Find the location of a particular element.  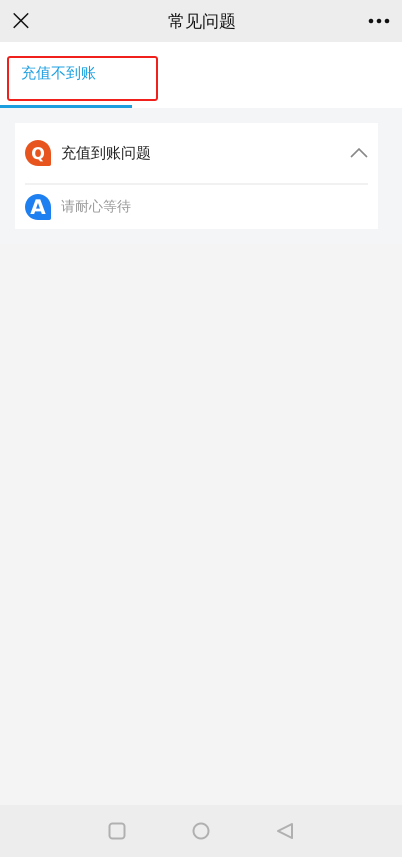

home-circle-icon is located at coordinates (201, 831).